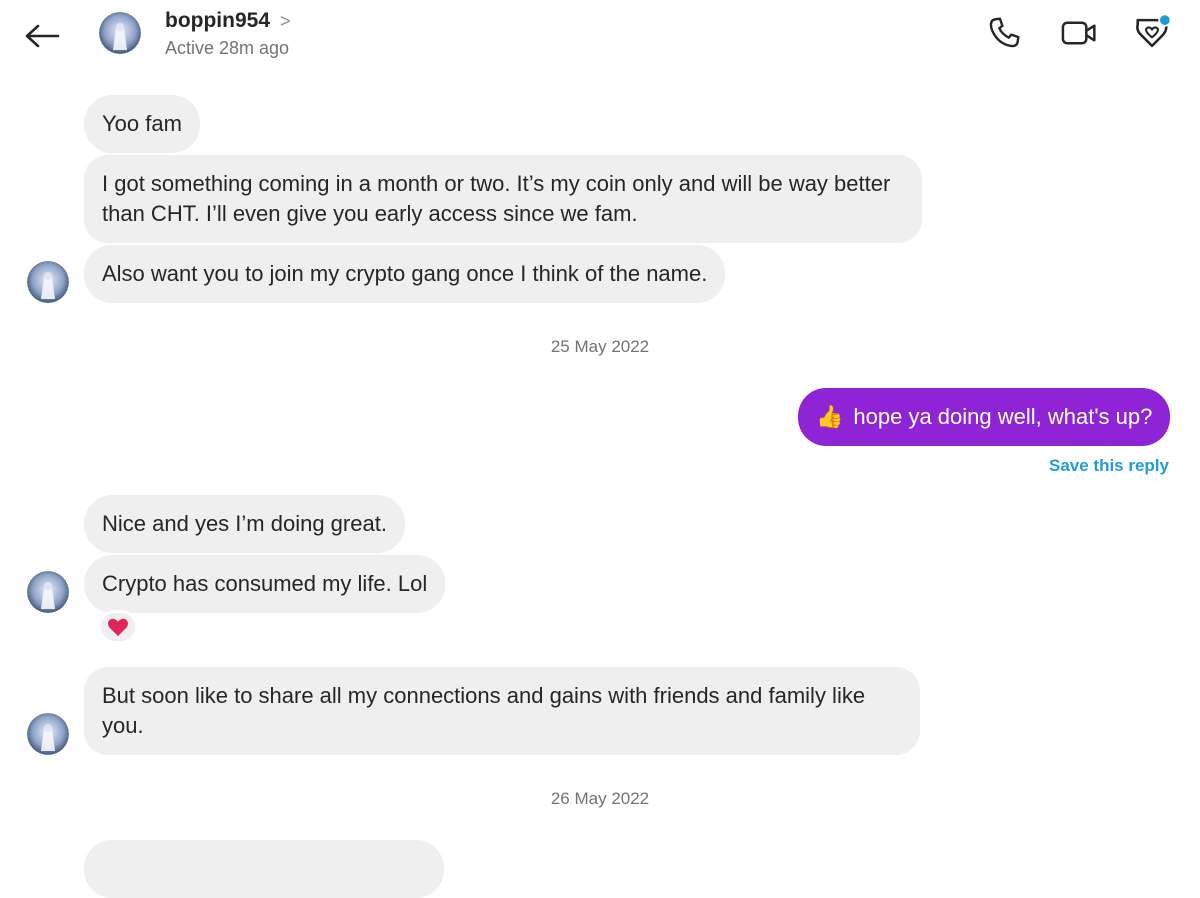 This screenshot has height=898, width=1200. I want to click on back-arrow-icon, so click(42, 36).